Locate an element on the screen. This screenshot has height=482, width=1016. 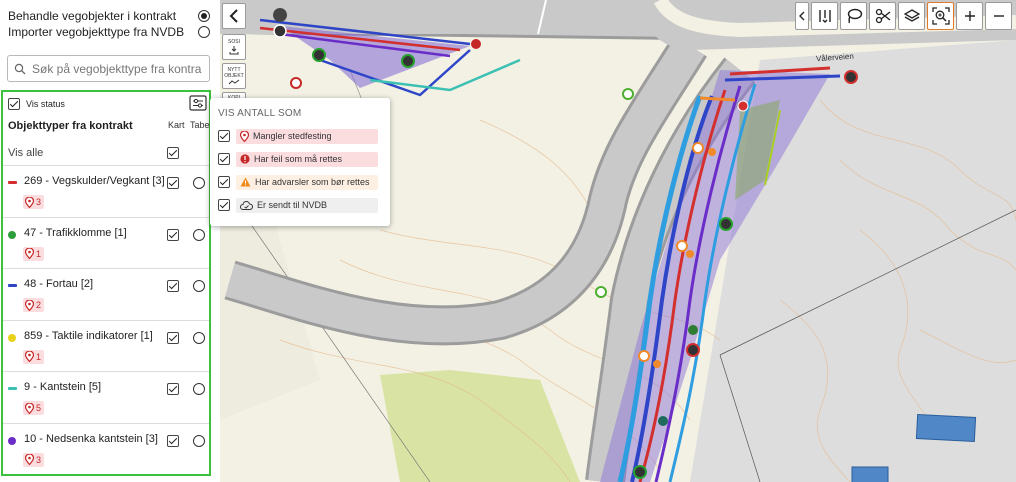
new-object-button: NYTT OBJEKT is located at coordinates (234, 76).